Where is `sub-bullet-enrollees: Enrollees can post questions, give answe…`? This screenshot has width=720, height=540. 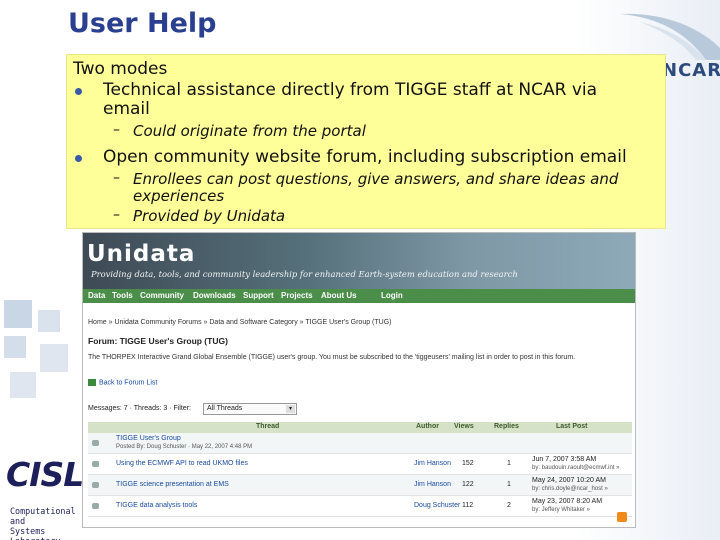
sub-bullet-enrollees: Enrollees can post questions, give answe… is located at coordinates (376, 179).